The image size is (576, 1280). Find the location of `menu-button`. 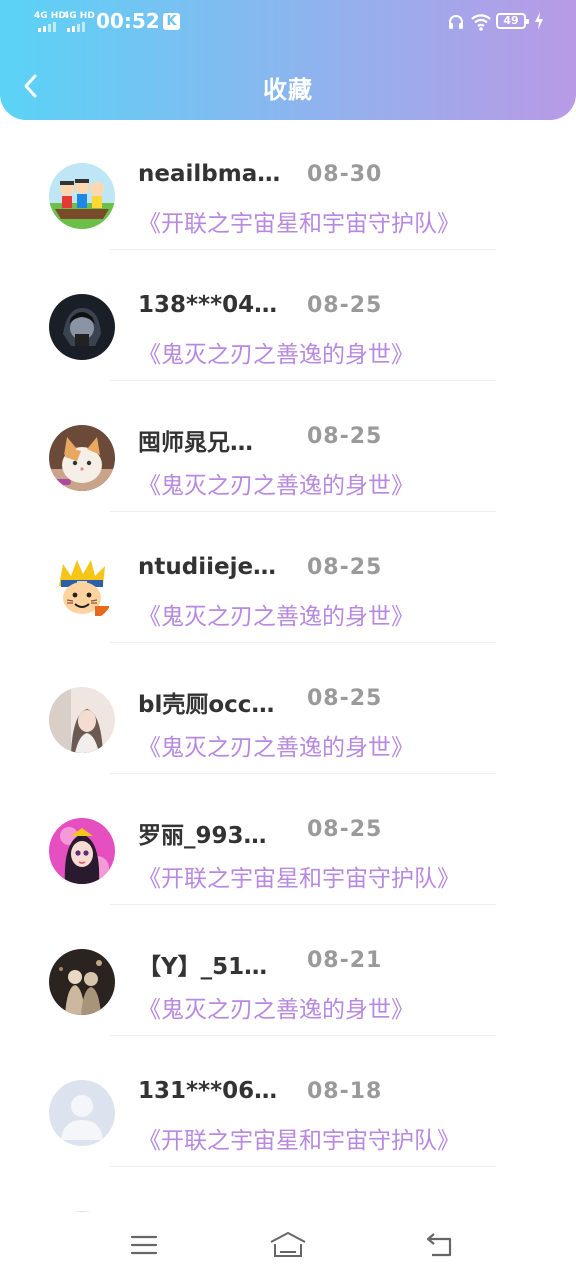

menu-button is located at coordinates (144, 1247).